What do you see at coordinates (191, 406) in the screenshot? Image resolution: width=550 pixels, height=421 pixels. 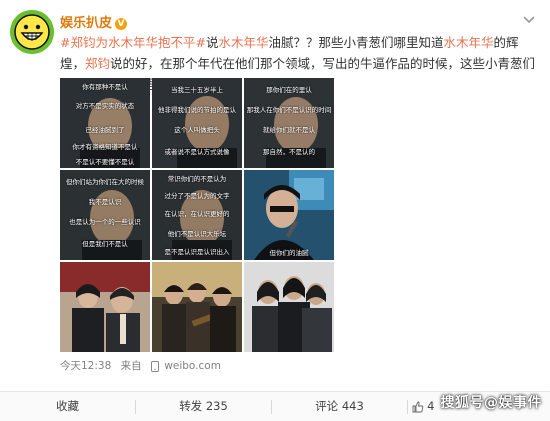 I see `forward-label: 转发` at bounding box center [191, 406].